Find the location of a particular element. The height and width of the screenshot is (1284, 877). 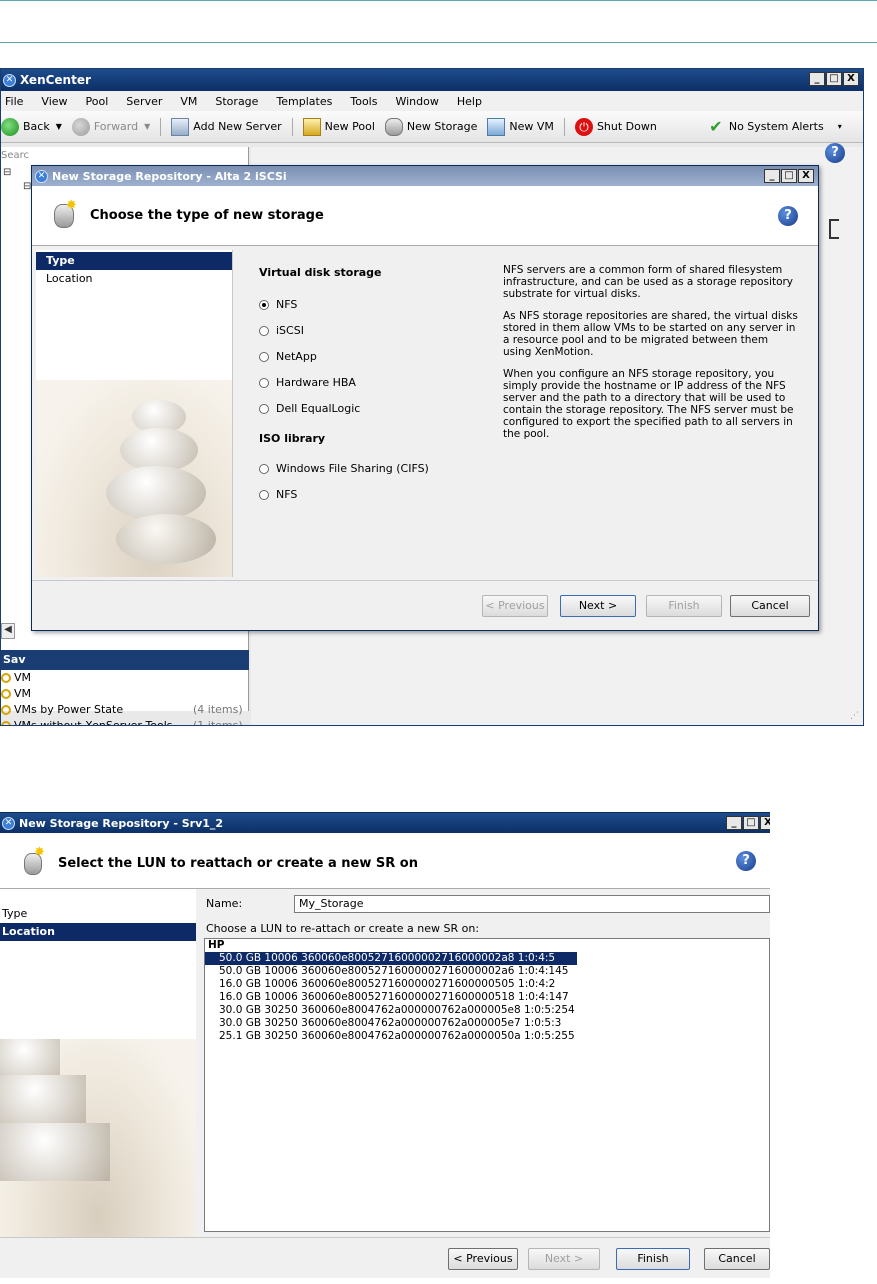

dialog-button-bar: < Previous Next > Finish Cancel is located at coordinates (425, 605).